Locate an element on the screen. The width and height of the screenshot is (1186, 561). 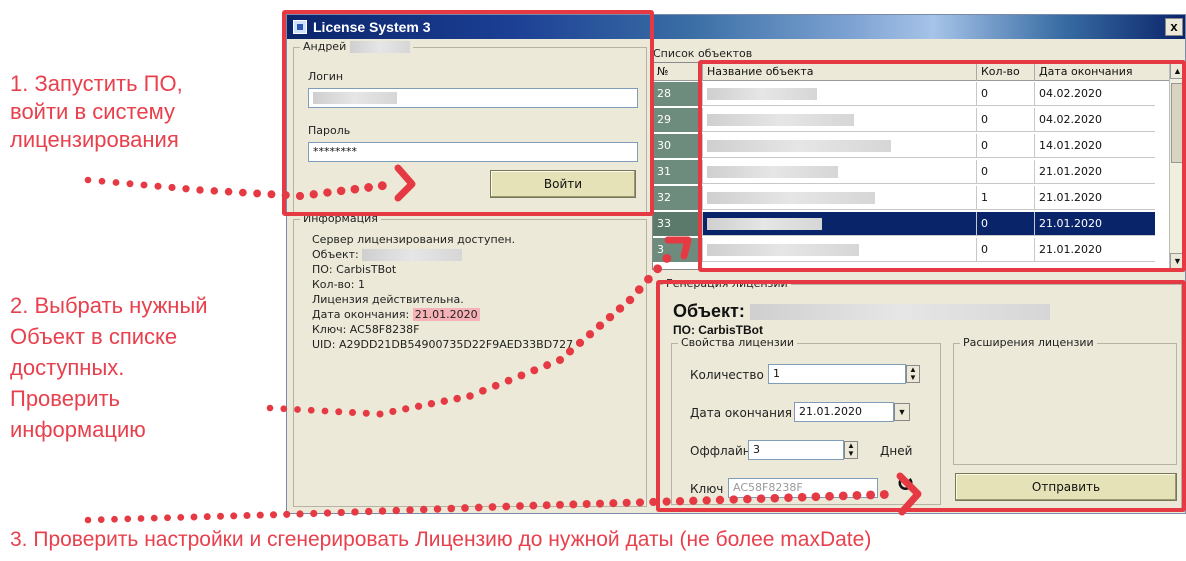
arrow1-head-icon is located at coordinates (405, 183).